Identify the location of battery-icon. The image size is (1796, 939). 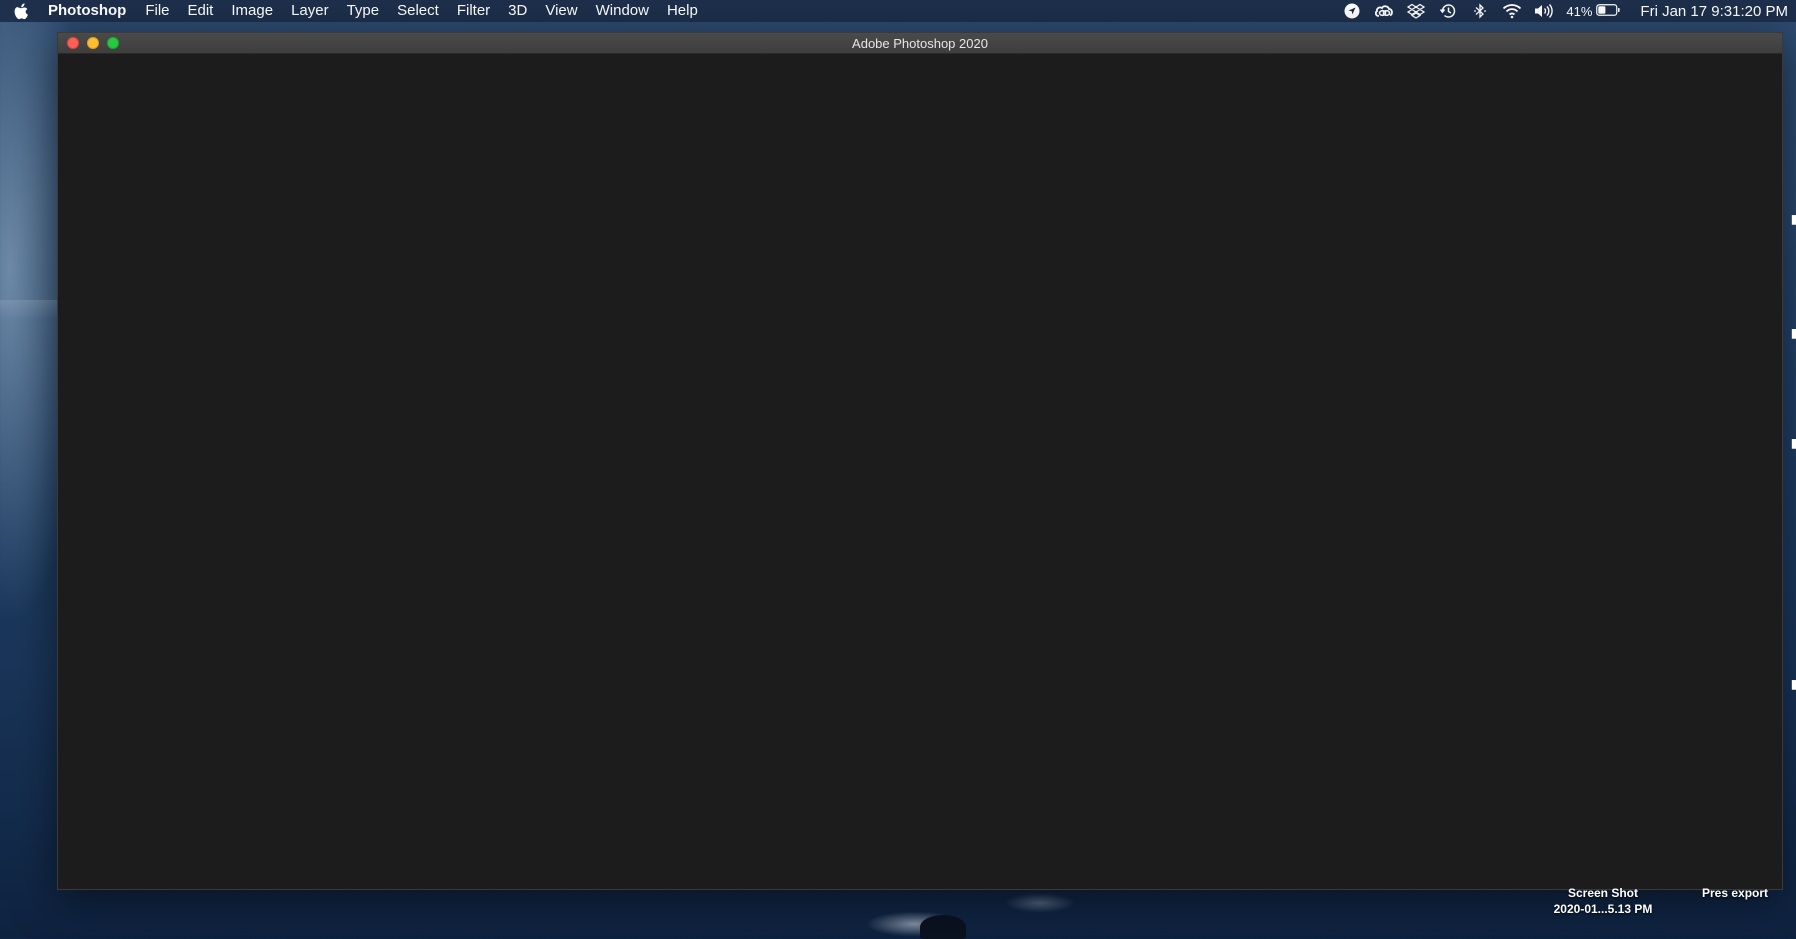
(1608, 11).